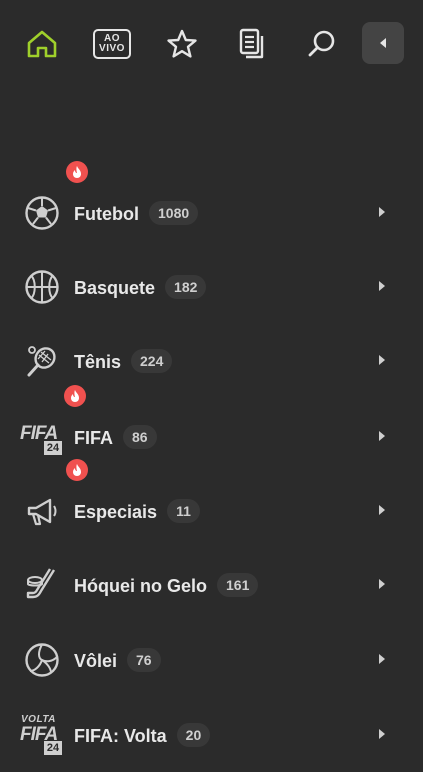 The height and width of the screenshot is (772, 423). I want to click on volleyball-icon, so click(42, 660).